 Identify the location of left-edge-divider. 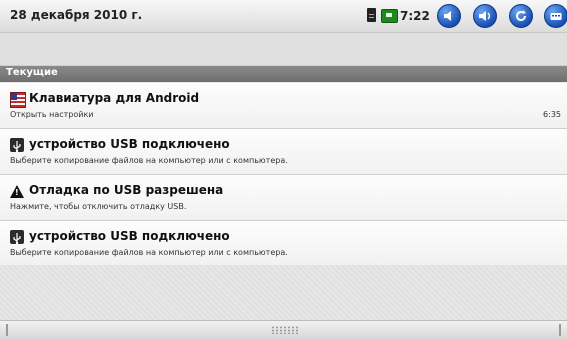
(7, 330).